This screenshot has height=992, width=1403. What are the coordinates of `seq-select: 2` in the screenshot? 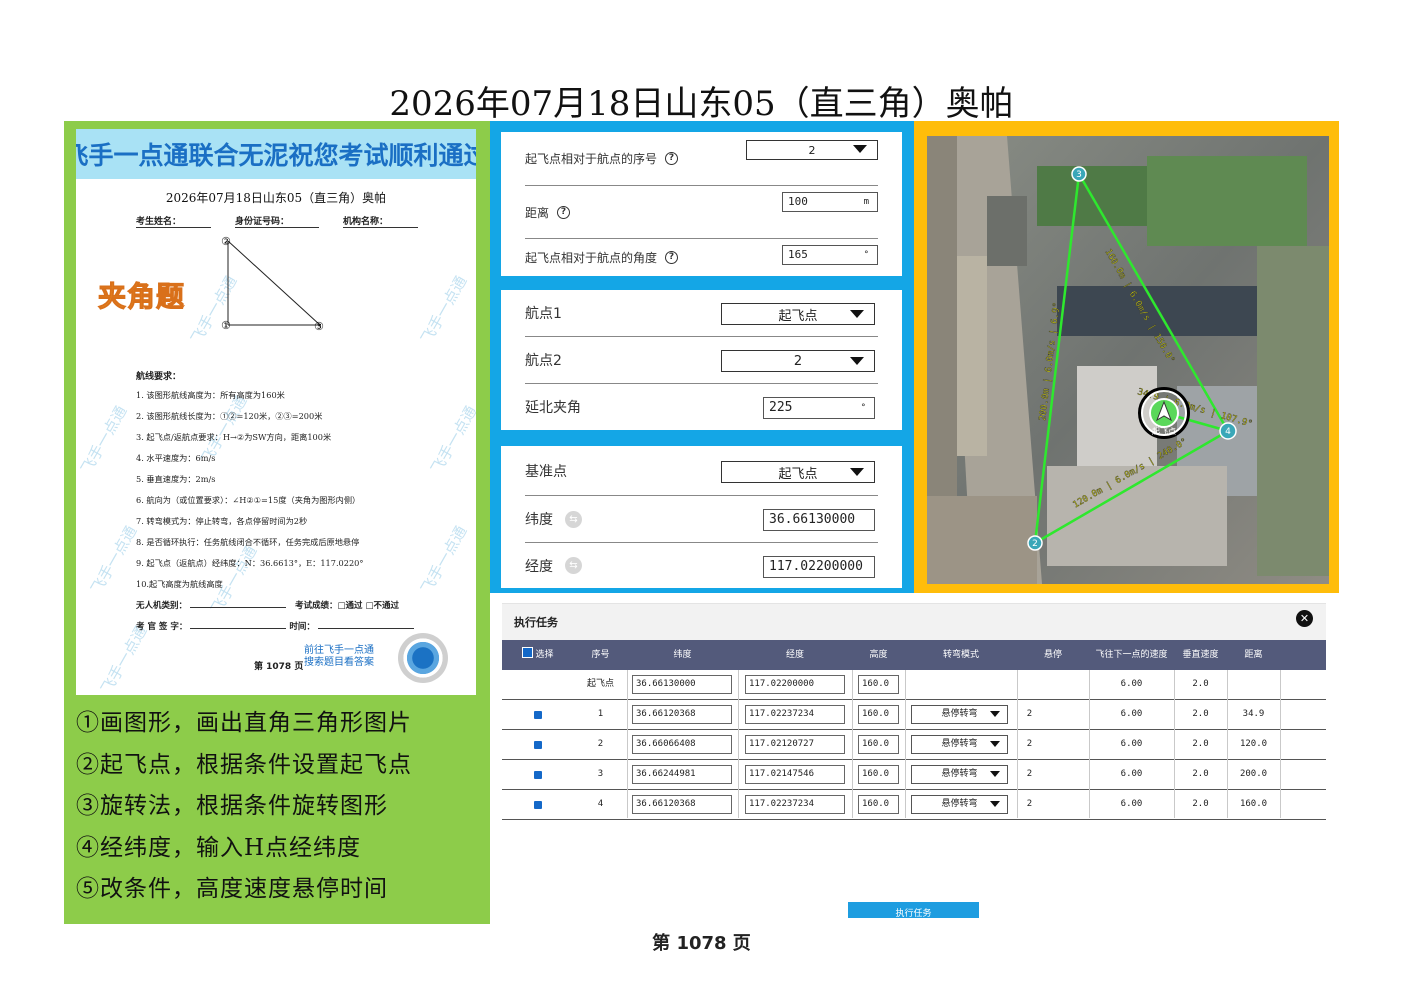 It's located at (812, 150).